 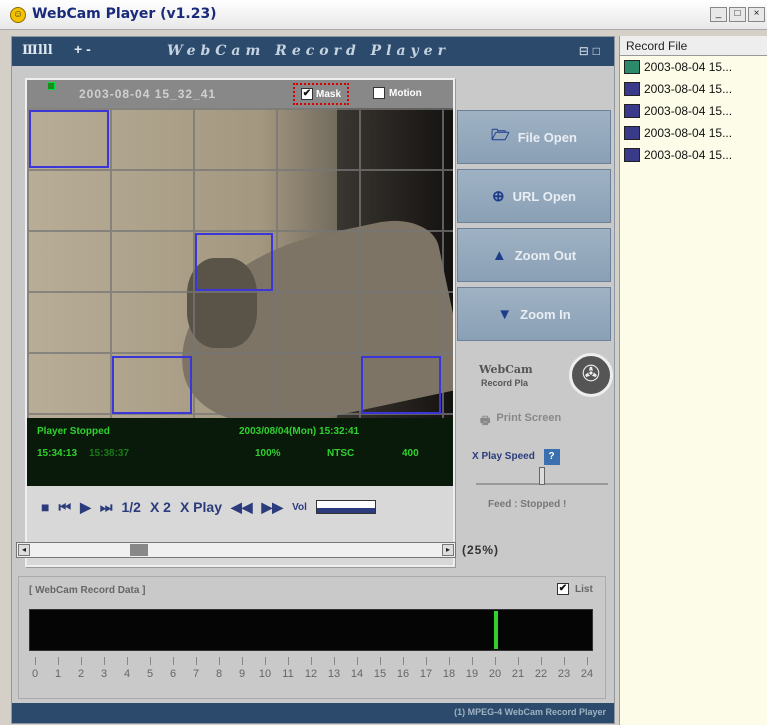 I want to click on position-thumb, so click(x=138, y=550).